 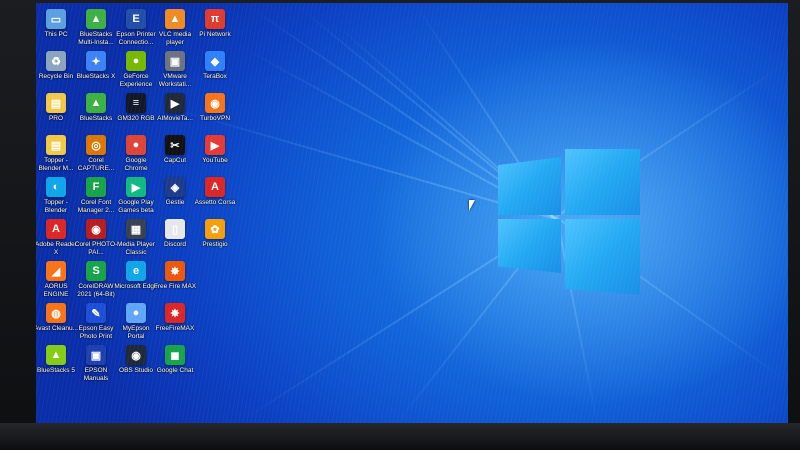 I want to click on desktop-icon-label: CapCut, so click(x=175, y=160).